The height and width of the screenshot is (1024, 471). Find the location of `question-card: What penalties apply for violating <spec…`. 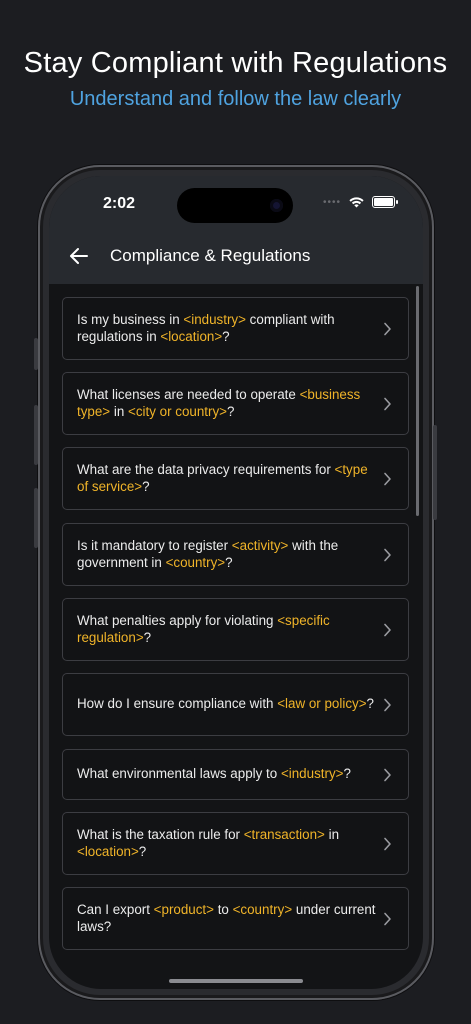

question-card: What penalties apply for violating <spec… is located at coordinates (235, 629).